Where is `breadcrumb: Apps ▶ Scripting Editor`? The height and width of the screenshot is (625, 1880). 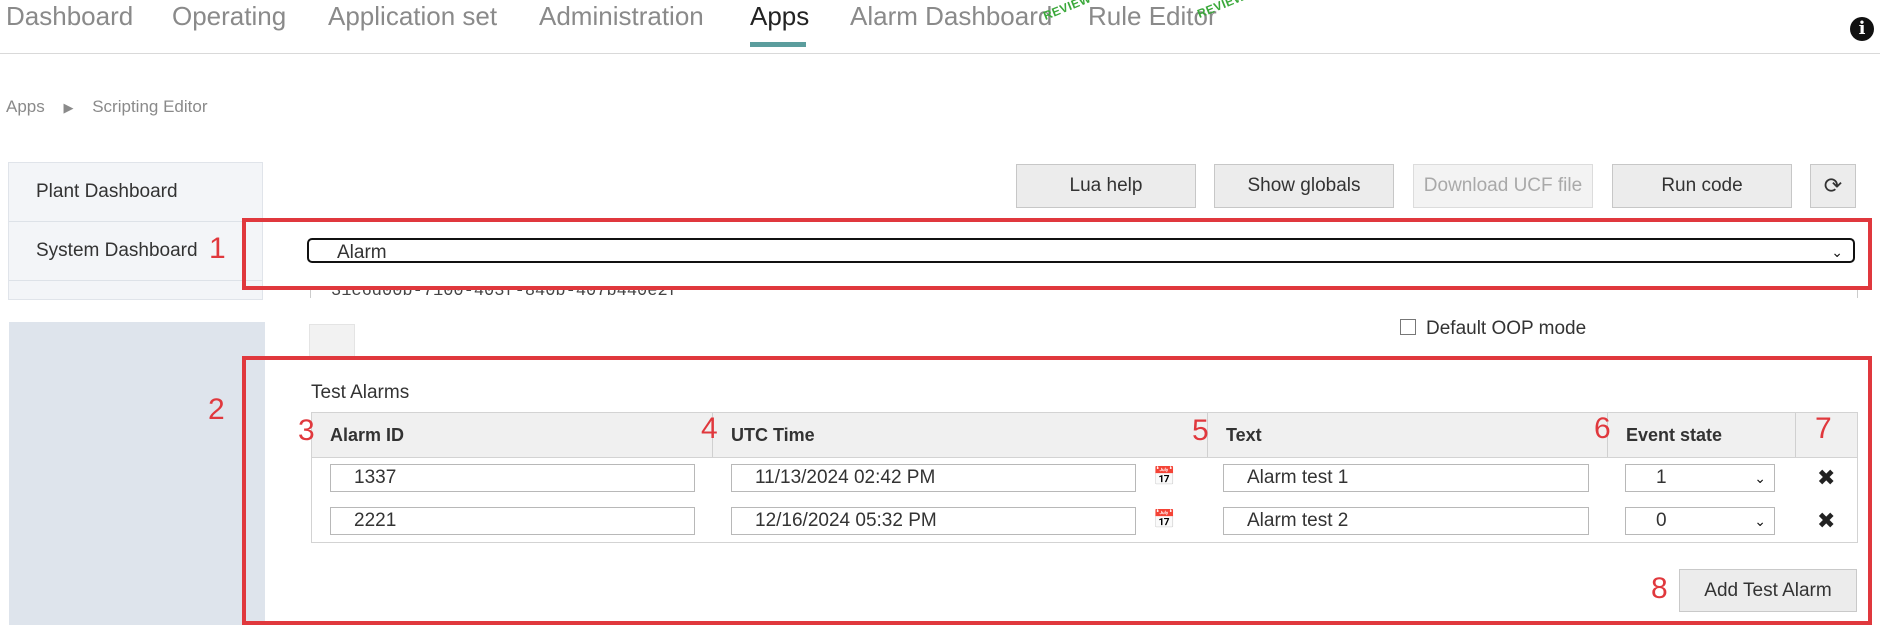 breadcrumb: Apps ▶ Scripting Editor is located at coordinates (107, 107).